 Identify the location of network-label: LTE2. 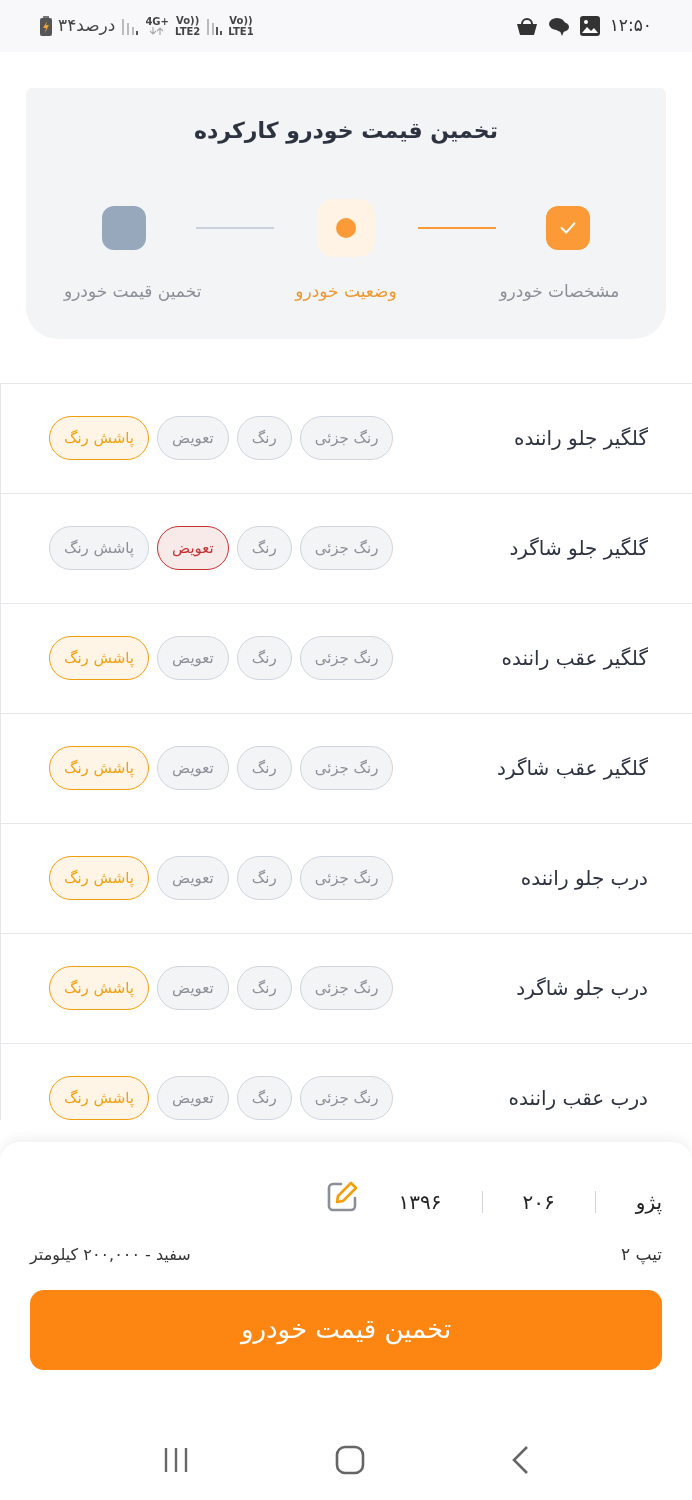
(187, 31).